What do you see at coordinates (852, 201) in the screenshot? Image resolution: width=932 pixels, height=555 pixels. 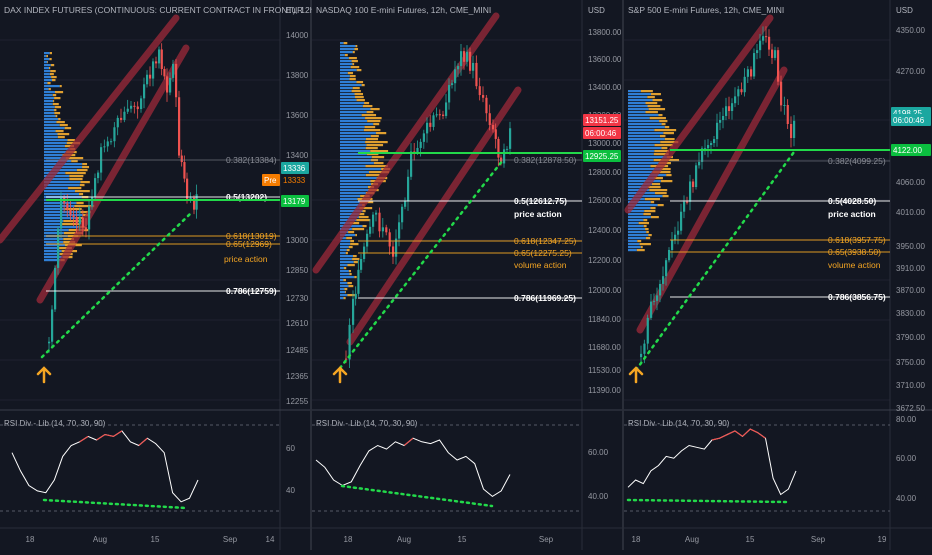 I see `fib-level-label: 0.5(4028.50)` at bounding box center [852, 201].